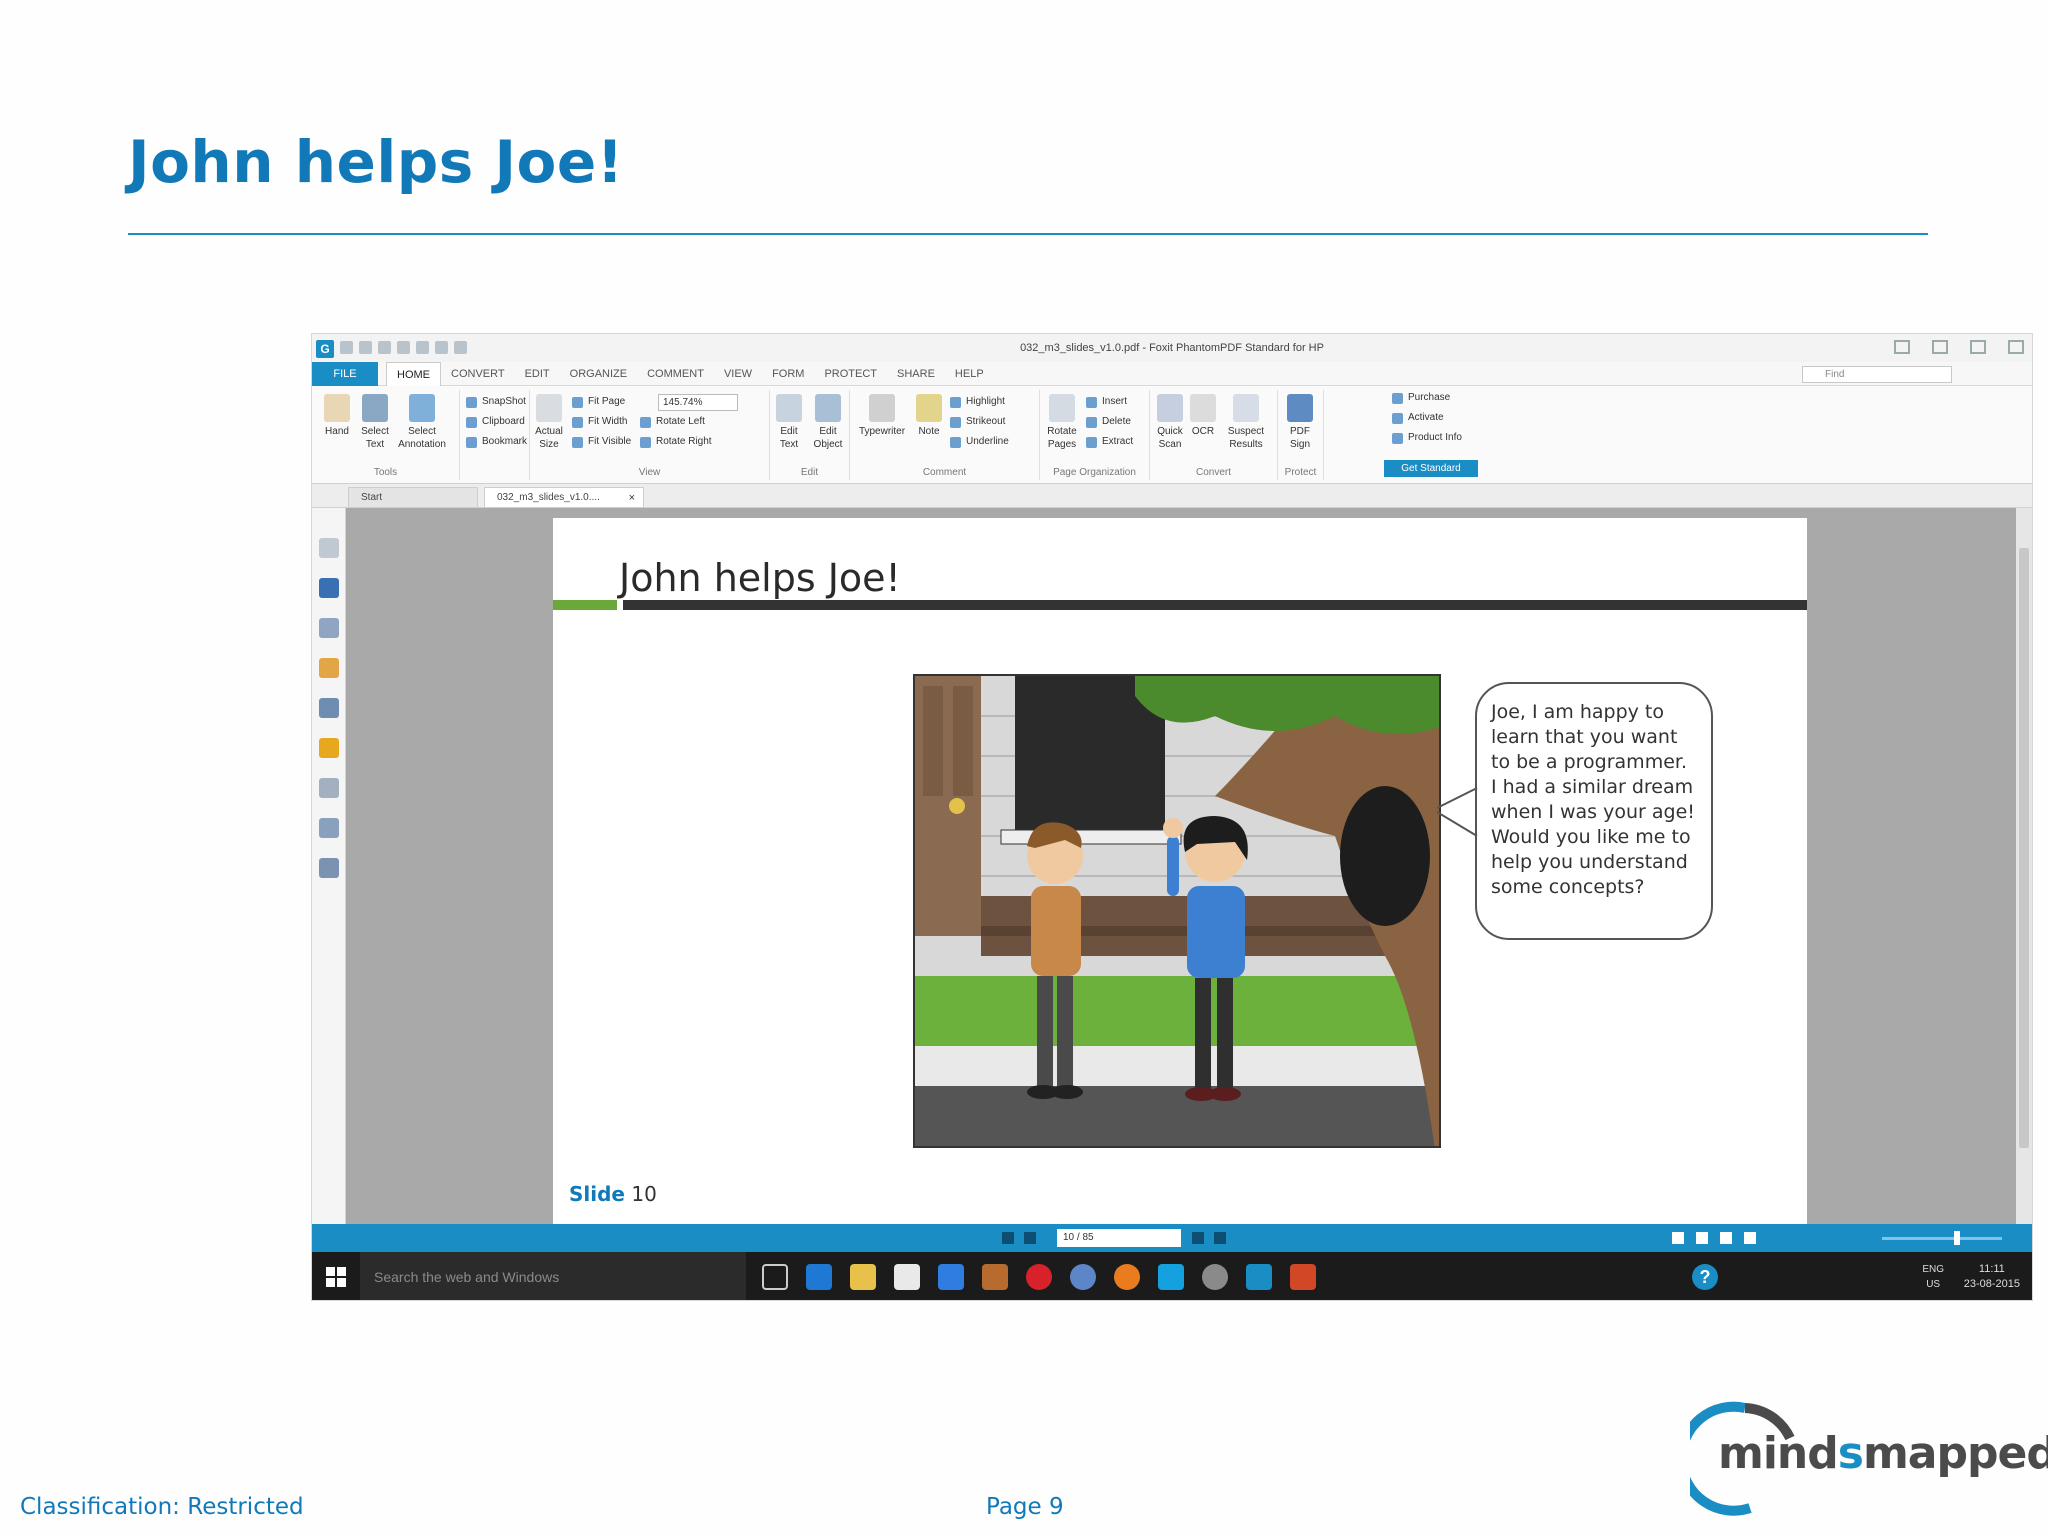 This screenshot has height=1536, width=2048. What do you see at coordinates (977, 402) in the screenshot?
I see `highlight-button: Highlight` at bounding box center [977, 402].